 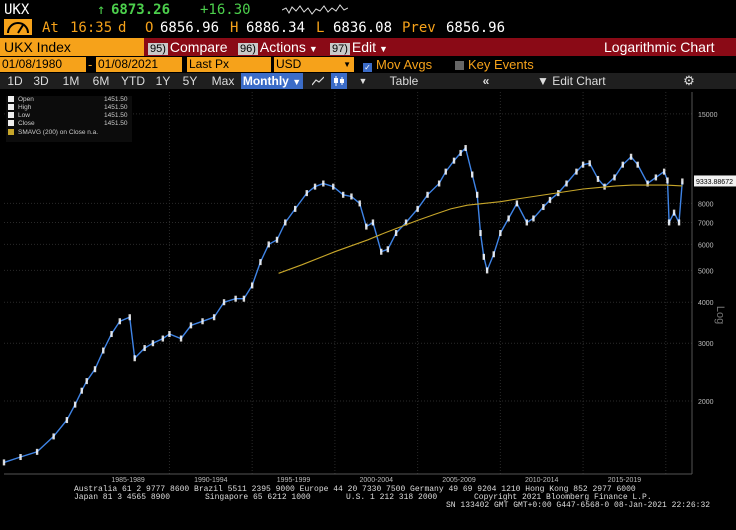 I want to click on edit-chart-button: ▼ Edit Chart, so click(x=572, y=81).